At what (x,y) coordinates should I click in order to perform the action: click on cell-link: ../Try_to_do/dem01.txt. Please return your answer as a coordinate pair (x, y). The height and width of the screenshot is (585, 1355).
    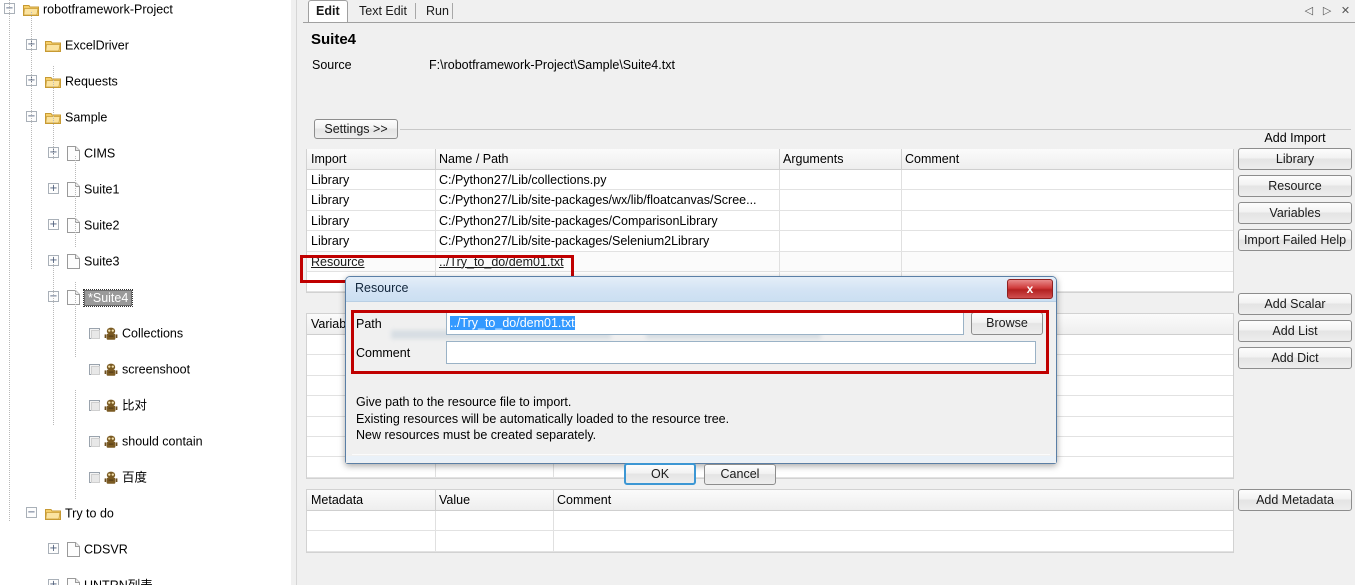
    Looking at the image, I should click on (501, 262).